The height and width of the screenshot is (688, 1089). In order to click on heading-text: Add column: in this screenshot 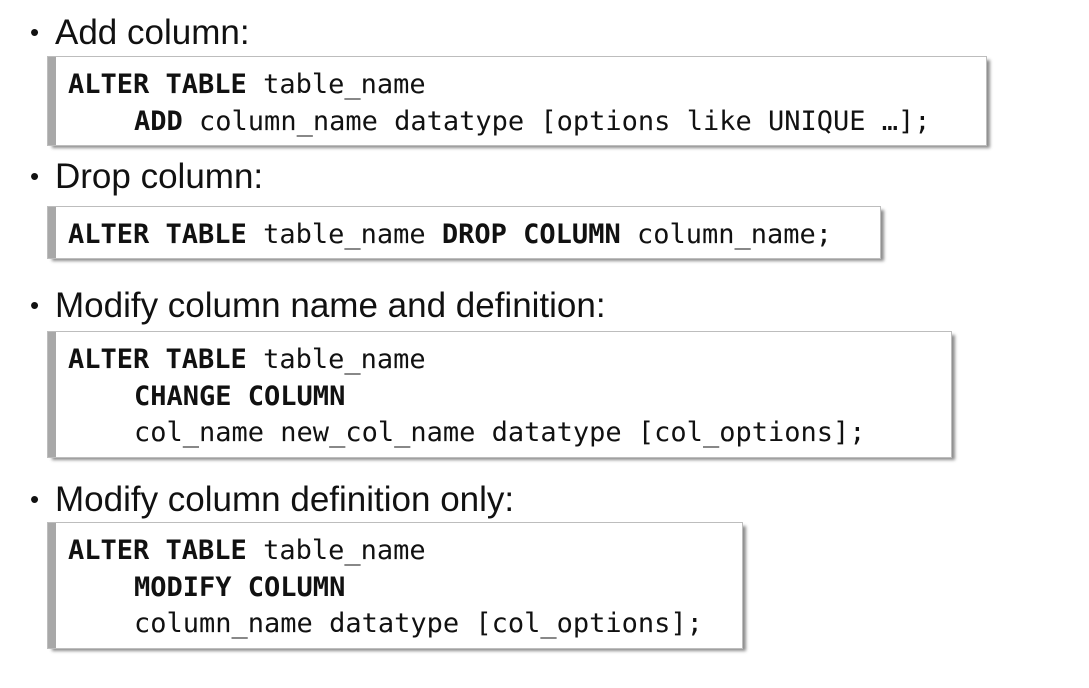, I will do `click(152, 32)`.